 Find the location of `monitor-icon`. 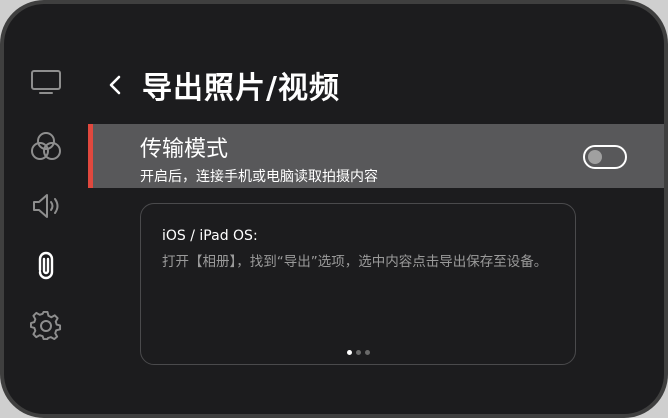

monitor-icon is located at coordinates (46, 82).